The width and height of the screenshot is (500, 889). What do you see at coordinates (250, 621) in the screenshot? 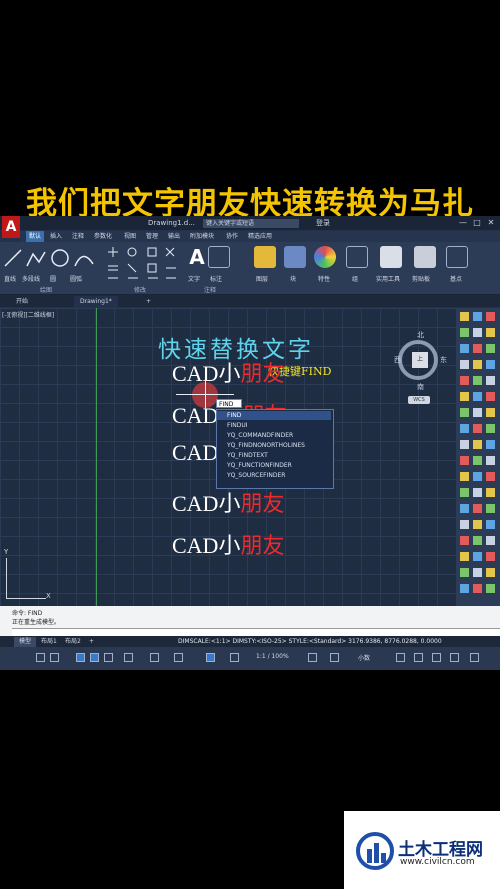
I see `command-window: 命令: FIND 正在重生成模型。` at bounding box center [250, 621].